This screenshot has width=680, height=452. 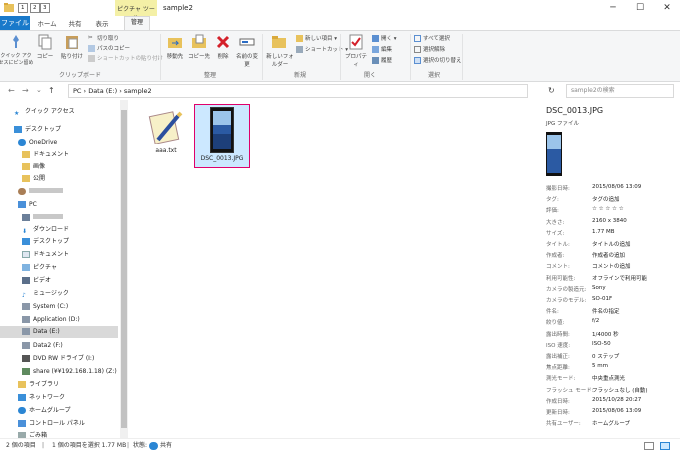 What do you see at coordinates (59, 255) in the screenshot?
I see `nav-pc-documents: ドキュメント` at bounding box center [59, 255].